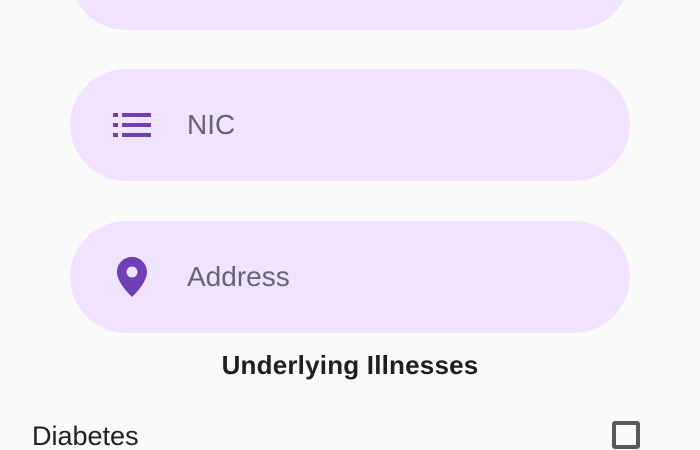 This screenshot has height=450, width=700. I want to click on list-icon, so click(132, 125).